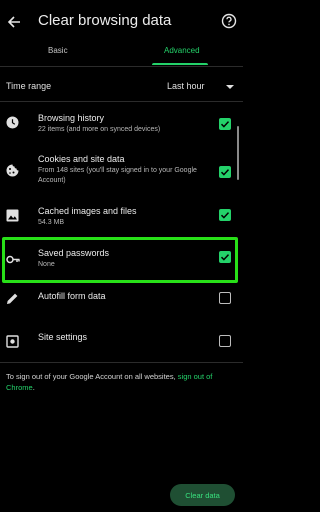  Describe the element at coordinates (58, 50) in the screenshot. I see `tab-basic: Basic` at that location.